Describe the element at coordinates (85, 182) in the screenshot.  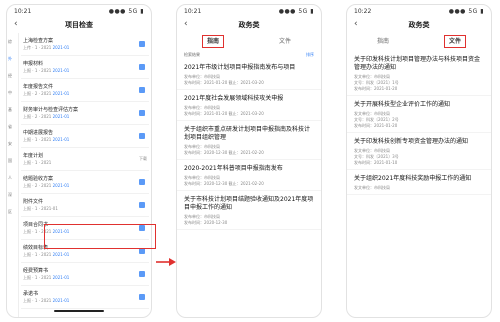
I see `list-item: 结题验收方案 上报 · 2 · 2021 2021-01` at that location.